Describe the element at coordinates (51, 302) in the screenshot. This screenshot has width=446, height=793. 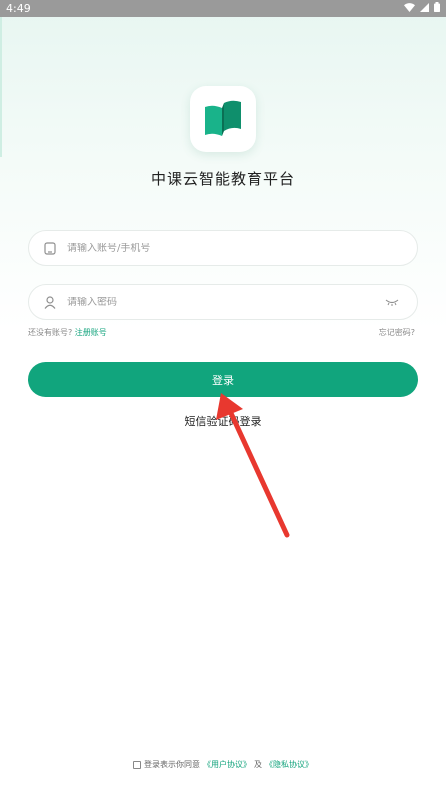
I see `lock-icon` at that location.